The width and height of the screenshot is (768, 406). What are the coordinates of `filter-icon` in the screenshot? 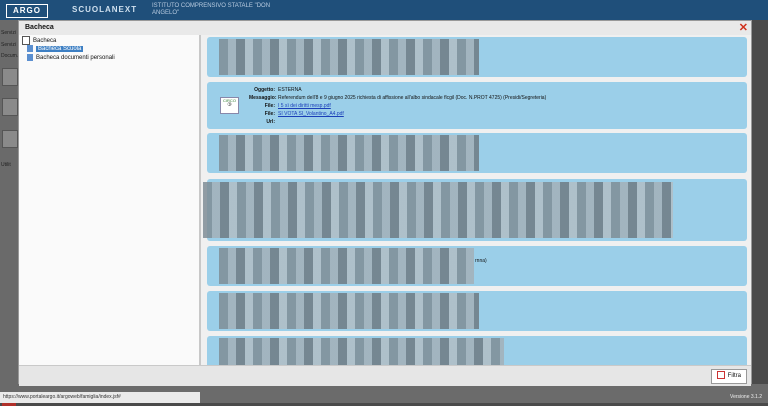 It's located at (720, 375).